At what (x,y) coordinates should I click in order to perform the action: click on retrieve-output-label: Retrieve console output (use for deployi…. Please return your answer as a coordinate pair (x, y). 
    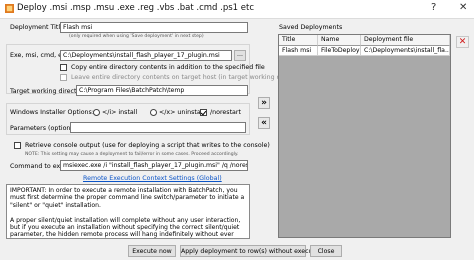
    Looking at the image, I should click on (147, 145).